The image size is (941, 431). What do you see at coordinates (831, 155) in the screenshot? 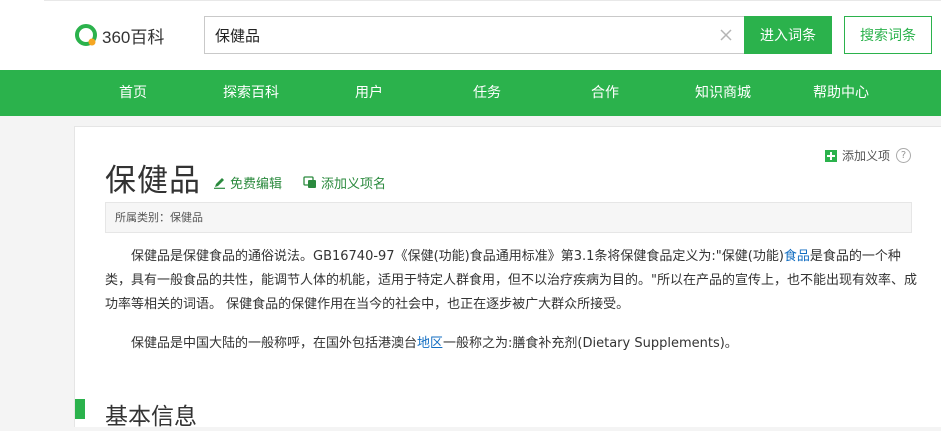
I see `plus-icon` at bounding box center [831, 155].